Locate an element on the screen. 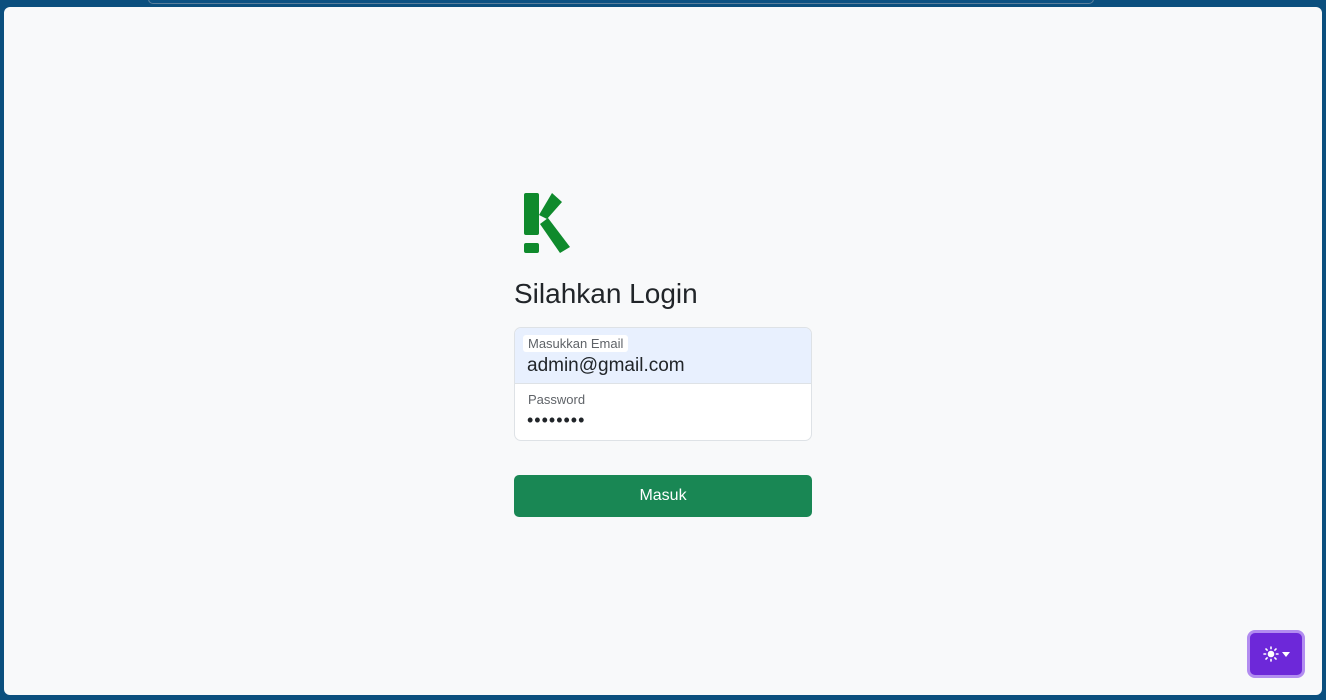 The image size is (1326, 700). sun-icon is located at coordinates (1270, 654).